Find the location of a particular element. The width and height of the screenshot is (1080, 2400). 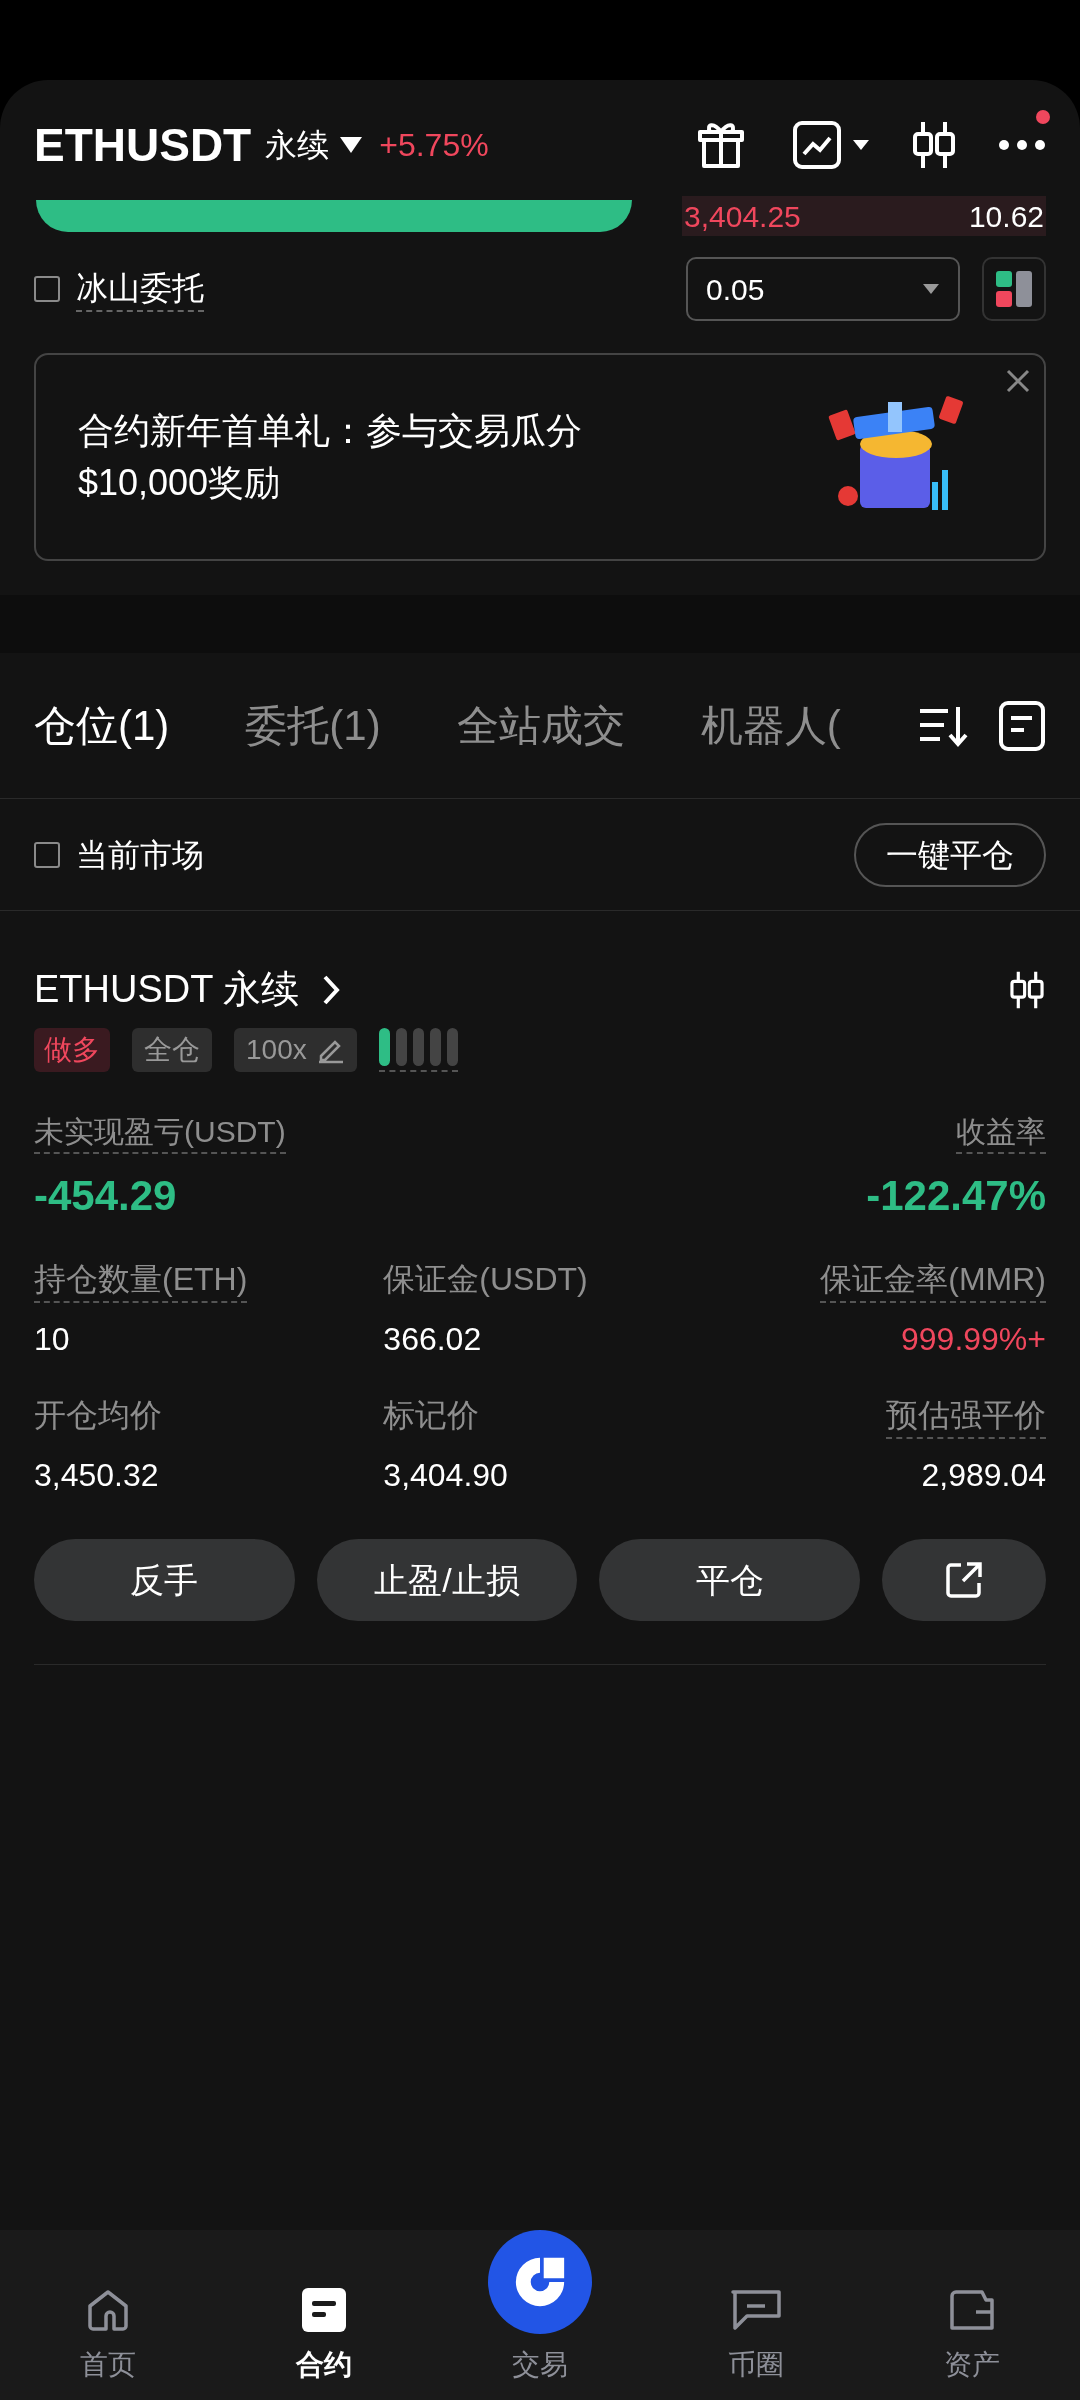

tab: 机器人( is located at coordinates (770, 725).